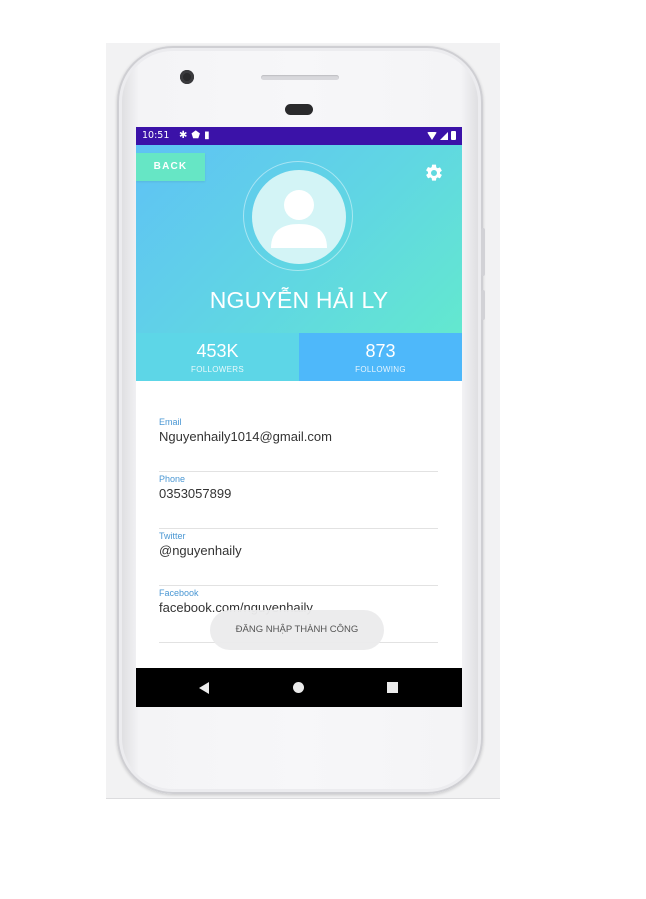 This screenshot has height=899, width=646. I want to click on twitter-label: Twitter, so click(172, 536).